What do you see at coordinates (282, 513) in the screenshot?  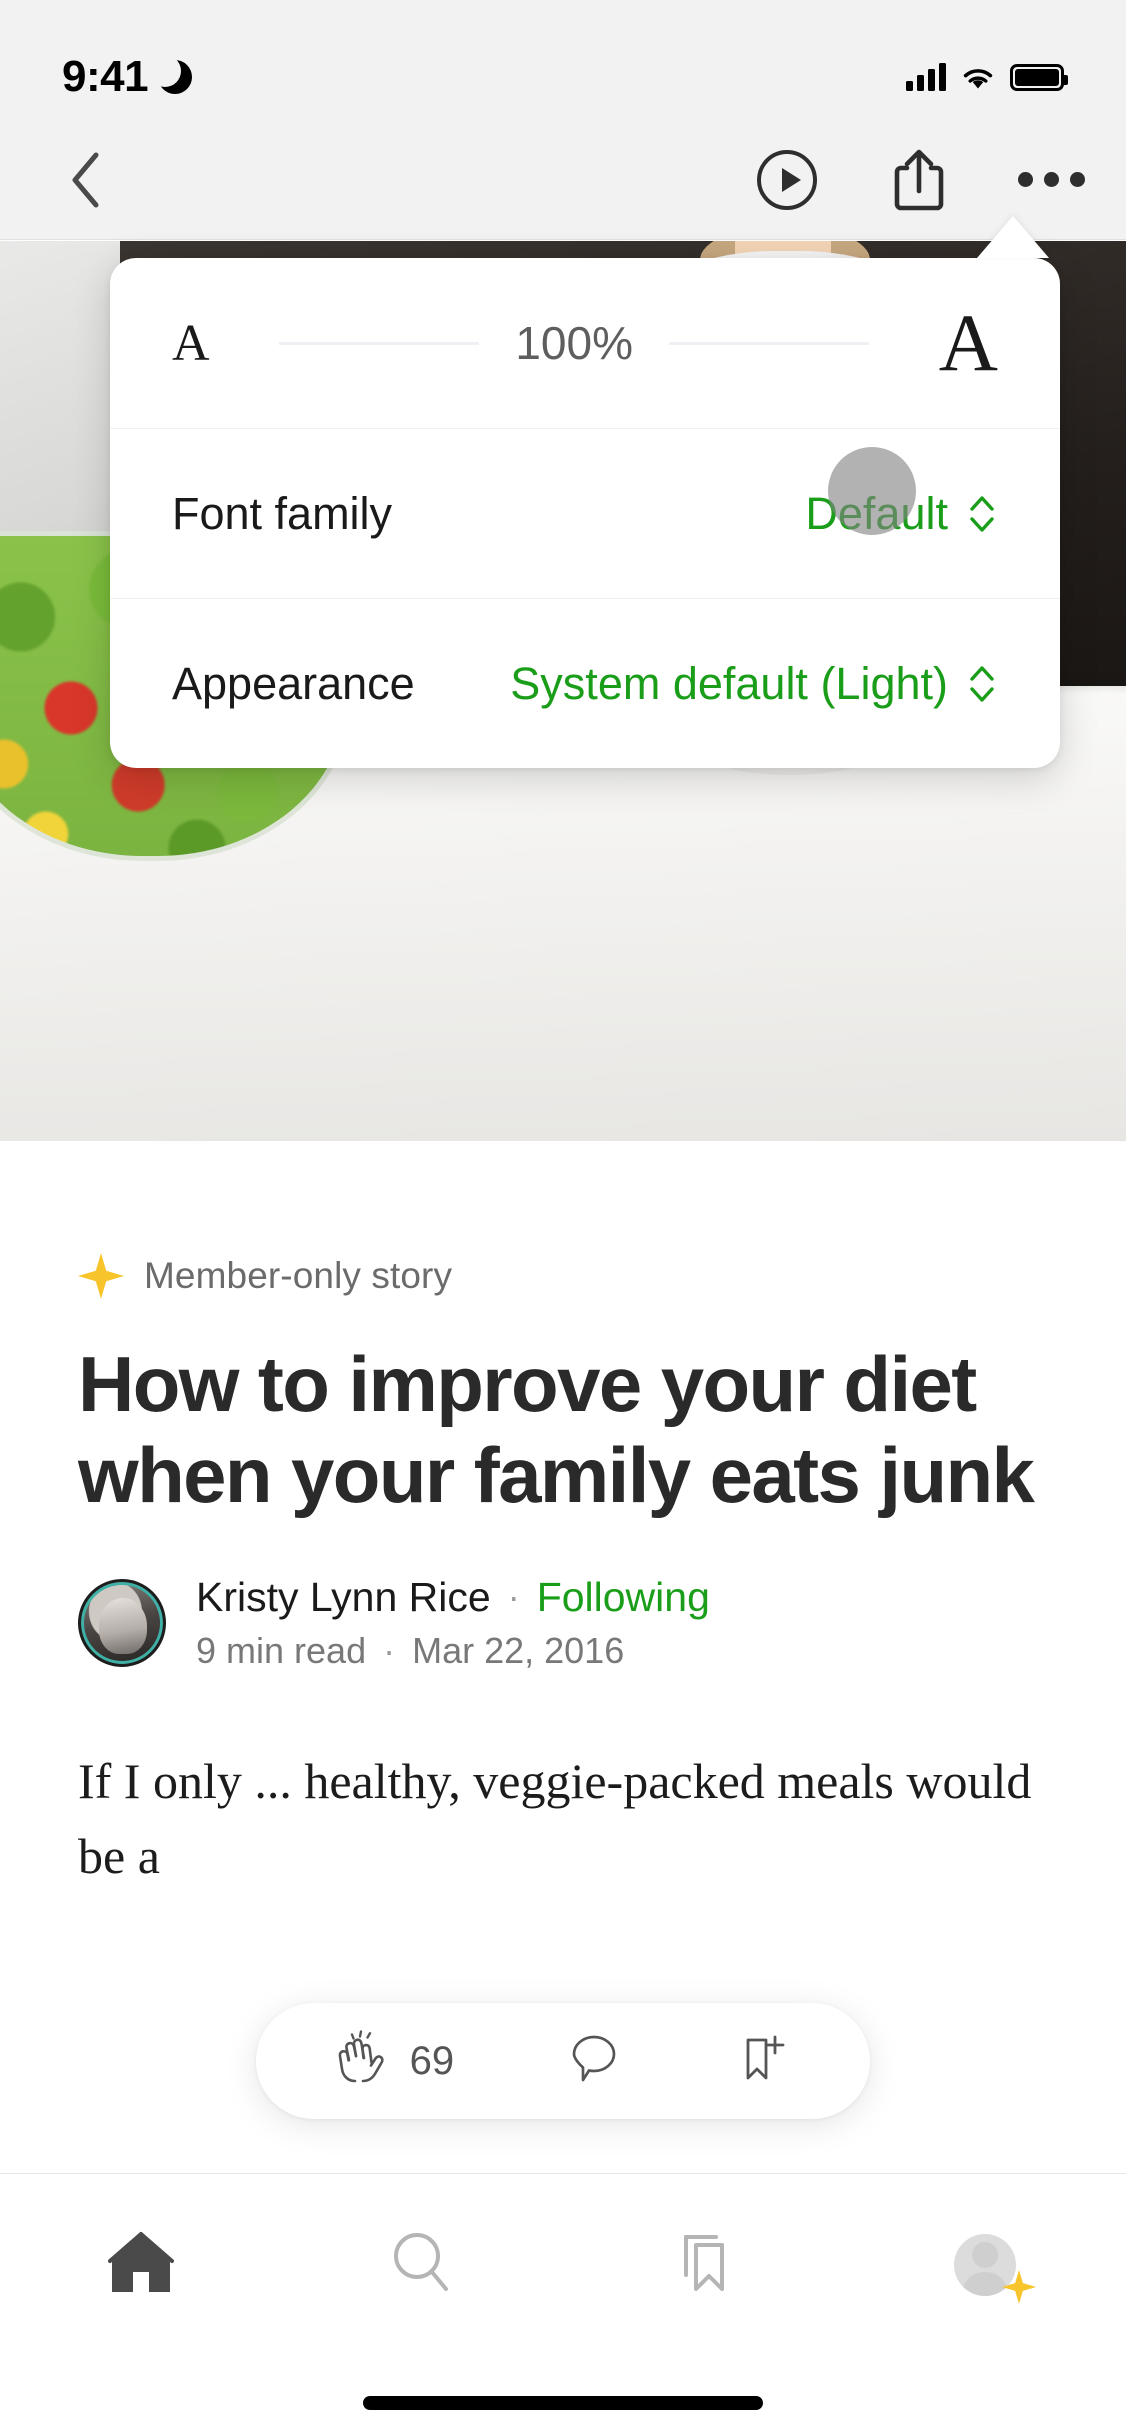 I see `font-family-label: Font family` at bounding box center [282, 513].